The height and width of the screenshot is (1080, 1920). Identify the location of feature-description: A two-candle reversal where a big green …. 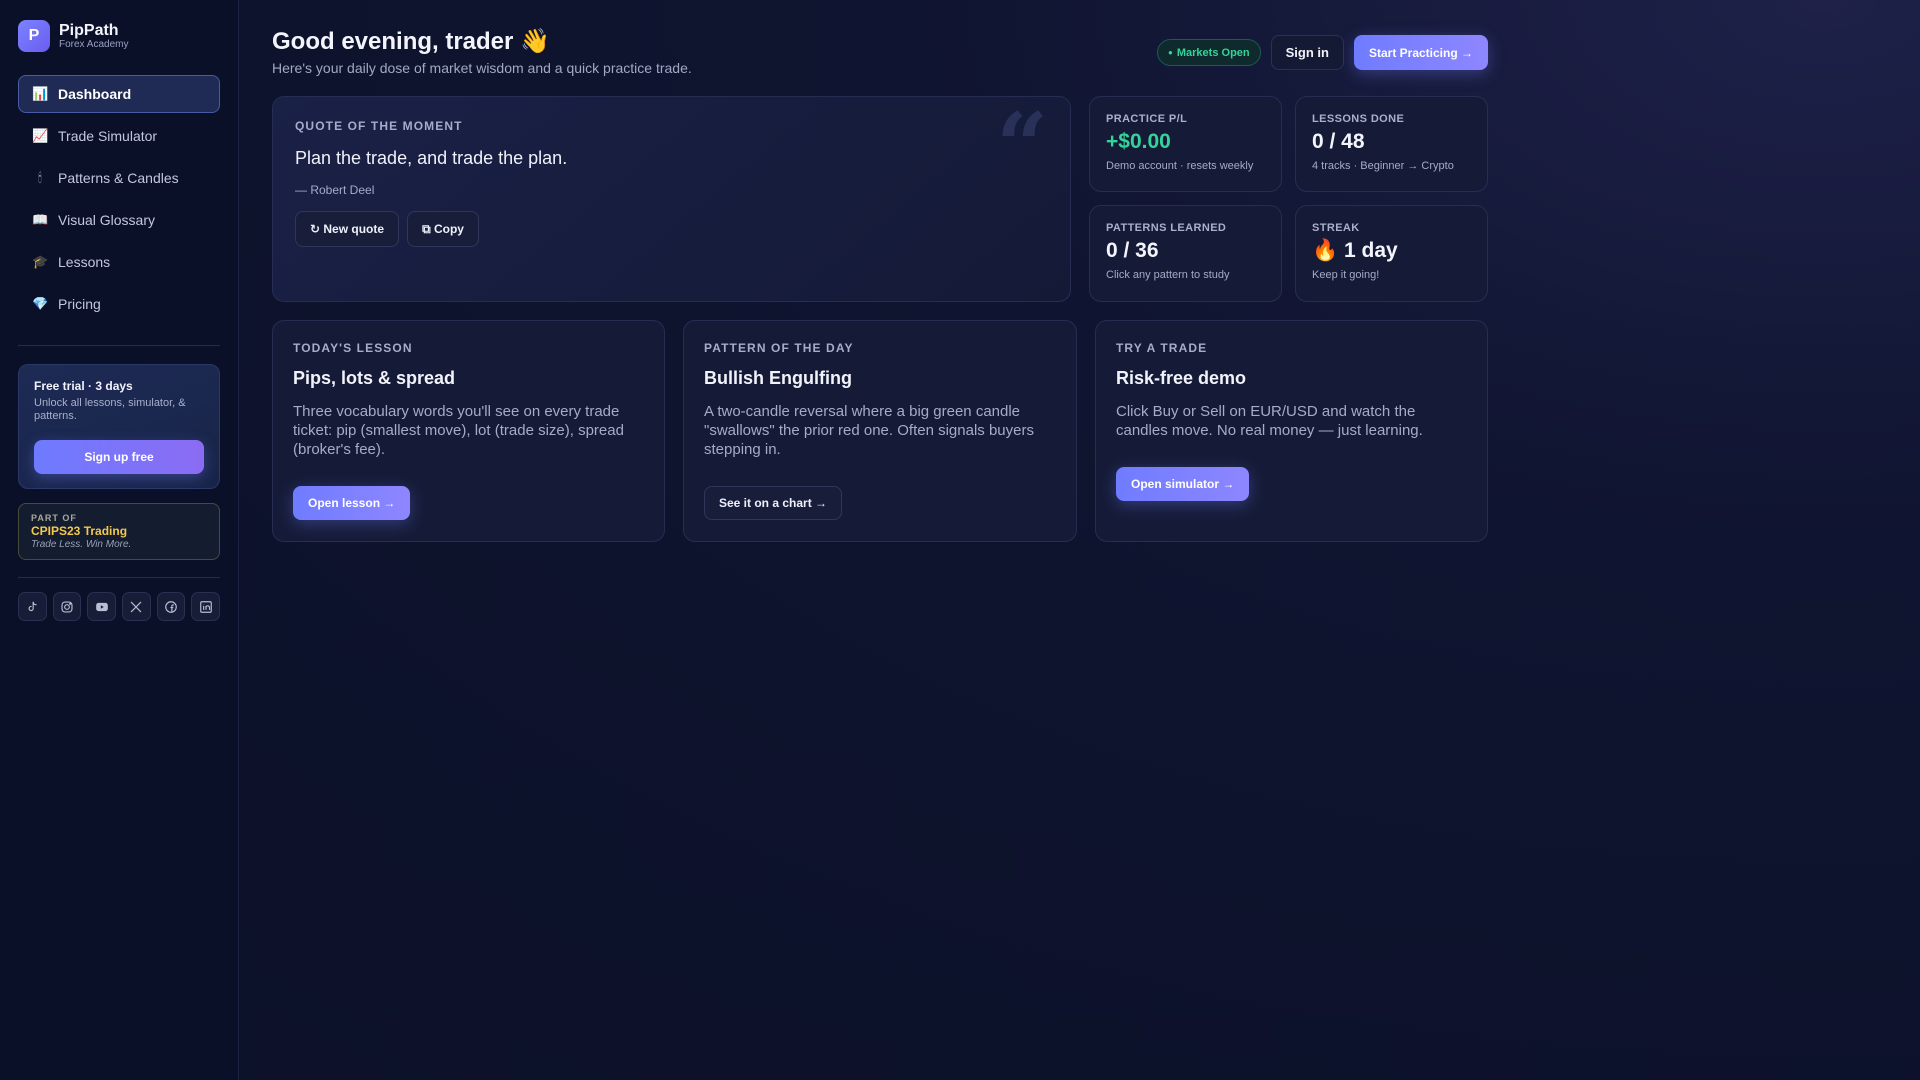
(869, 430).